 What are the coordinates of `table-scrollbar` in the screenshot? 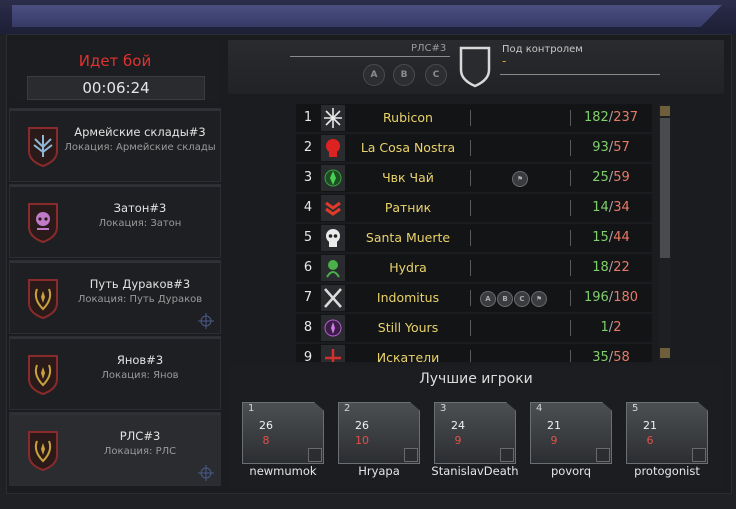 It's located at (665, 232).